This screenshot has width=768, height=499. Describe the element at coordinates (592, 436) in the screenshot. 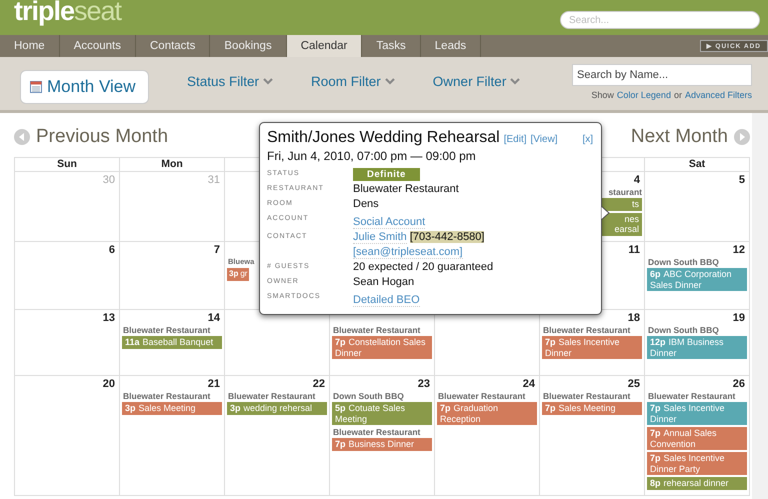

I see `day-cell: 25 Bluewater Restaurant 7p Sales Meeting` at that location.